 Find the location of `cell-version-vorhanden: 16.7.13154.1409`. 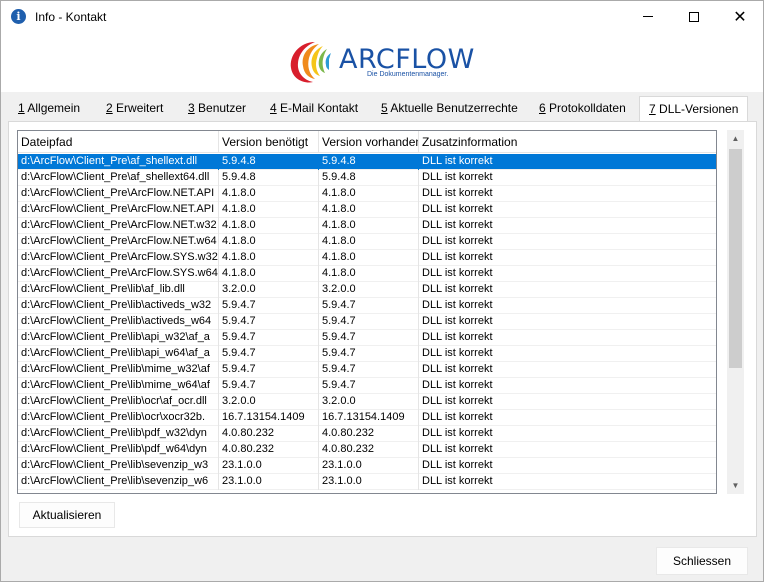

cell-version-vorhanden: 16.7.13154.1409 is located at coordinates (369, 418).